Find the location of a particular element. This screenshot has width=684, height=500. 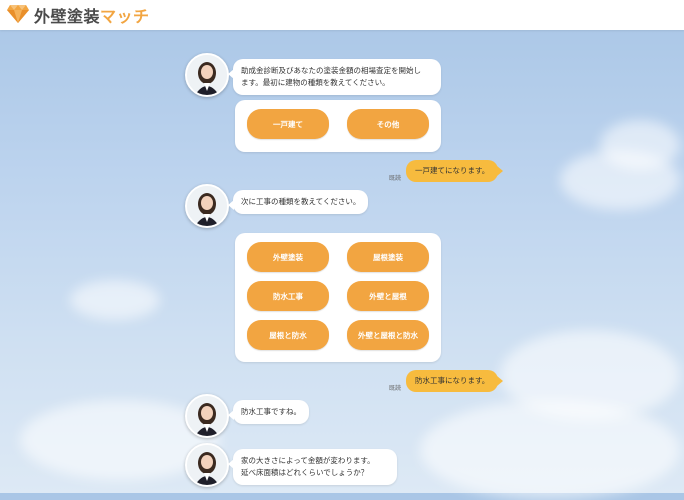

option-button-roof-and-waterproofing: 屋根と防水 is located at coordinates (288, 335).